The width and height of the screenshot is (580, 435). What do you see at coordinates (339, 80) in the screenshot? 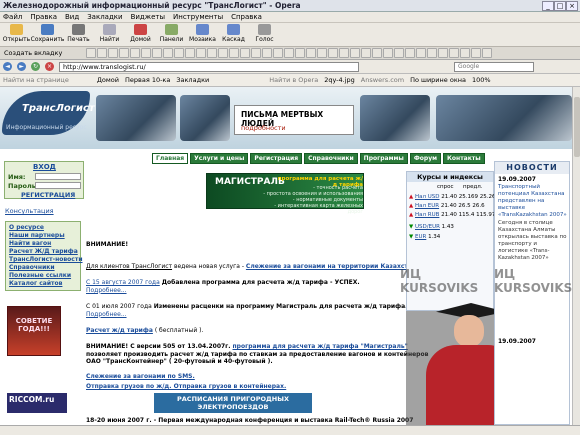
I see `bookmark-image: 2qy-4.jpg` at bounding box center [339, 80].